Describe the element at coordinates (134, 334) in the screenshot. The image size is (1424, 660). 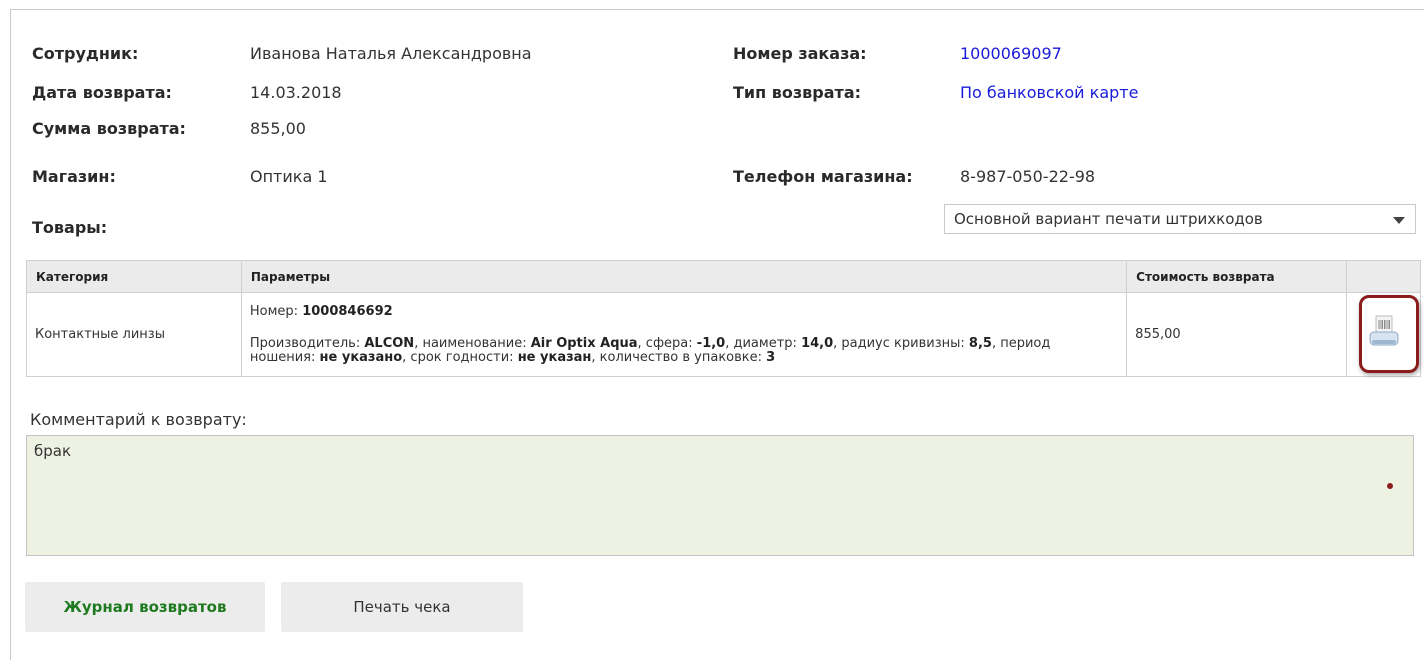
I see `cell-category: Контактные линзы` at that location.